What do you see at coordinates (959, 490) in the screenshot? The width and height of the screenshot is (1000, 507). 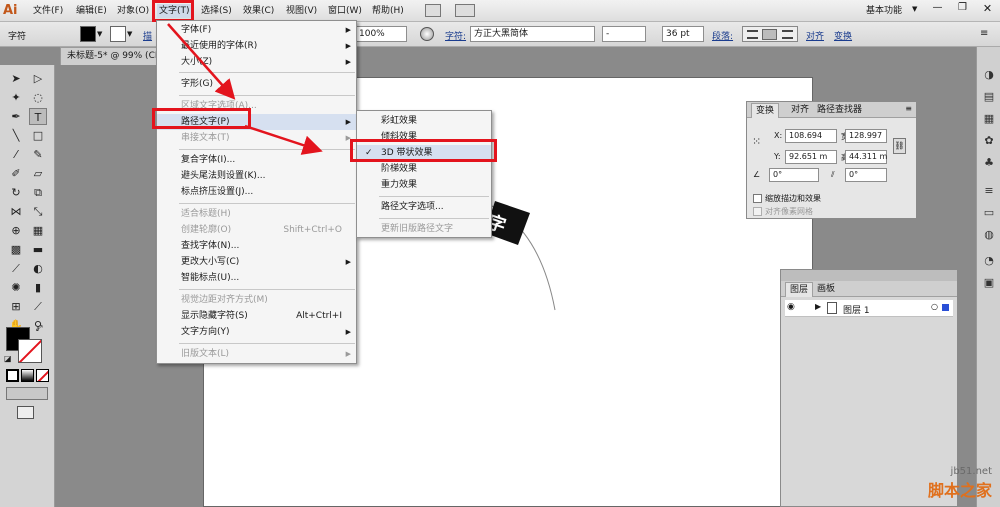 I see `watermark-name: 脚本之家` at bounding box center [959, 490].